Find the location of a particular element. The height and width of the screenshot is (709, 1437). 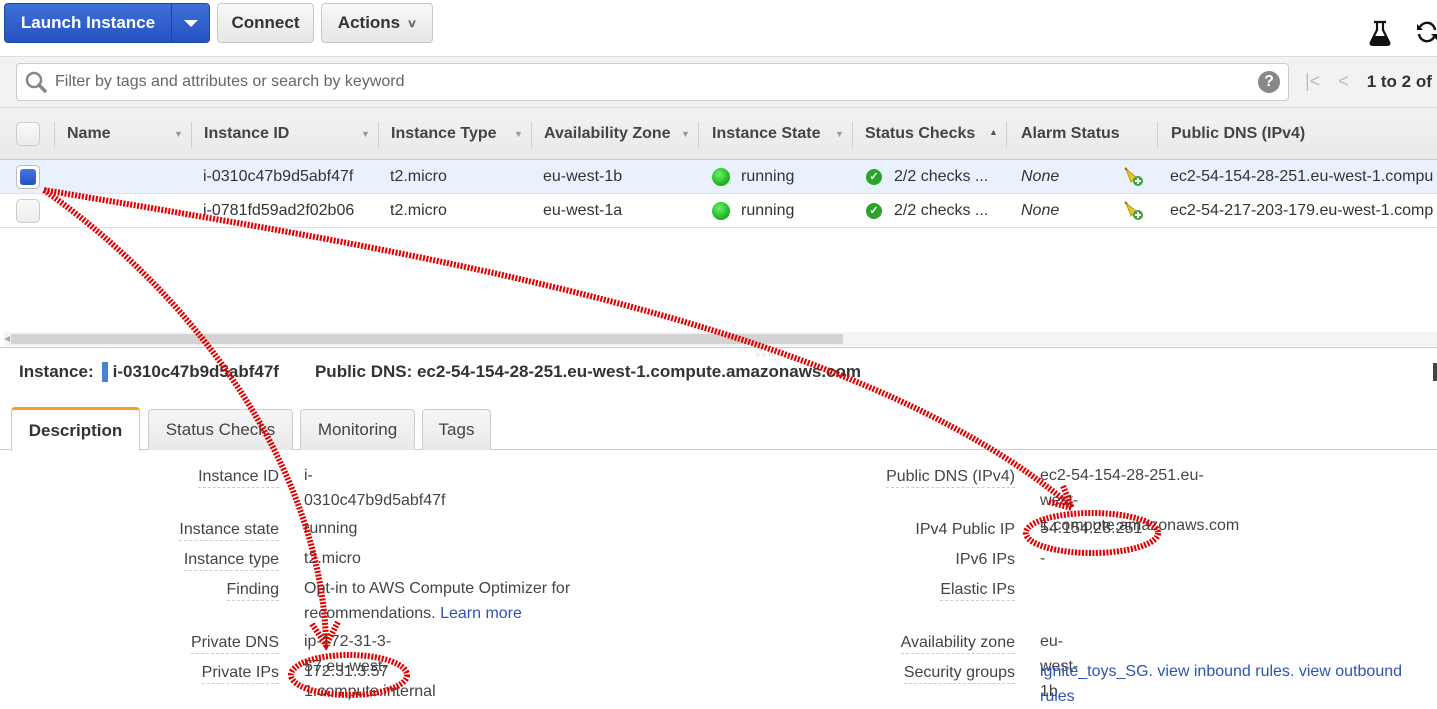

resize-handle: ○○○ is located at coordinates (765, 354).